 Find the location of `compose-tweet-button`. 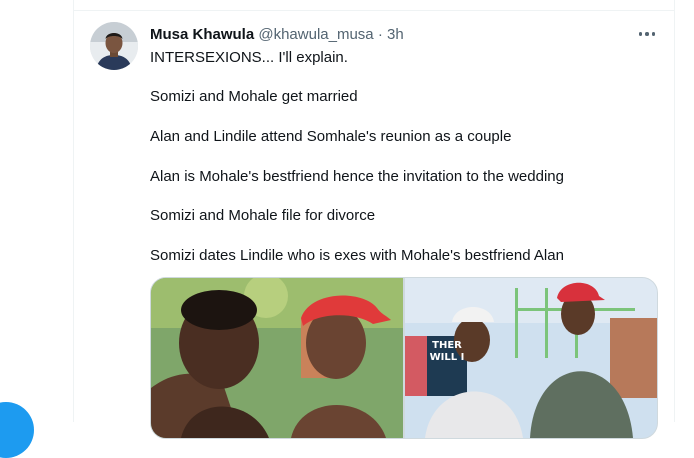

compose-tweet-button is located at coordinates (17, 430).